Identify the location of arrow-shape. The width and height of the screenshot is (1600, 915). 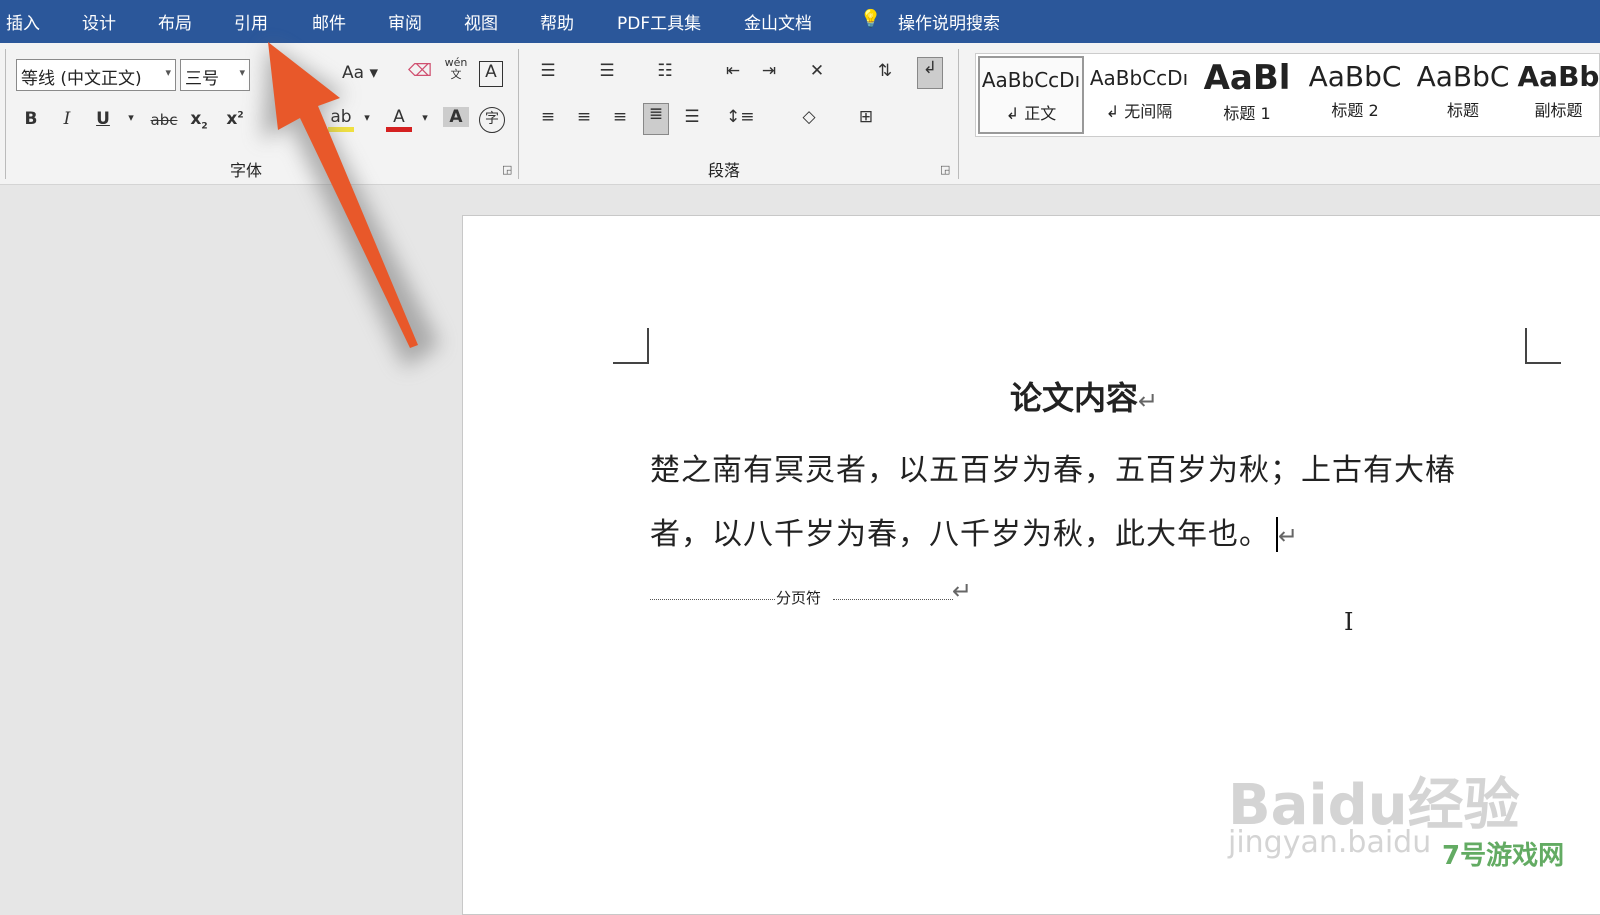
(343, 195).